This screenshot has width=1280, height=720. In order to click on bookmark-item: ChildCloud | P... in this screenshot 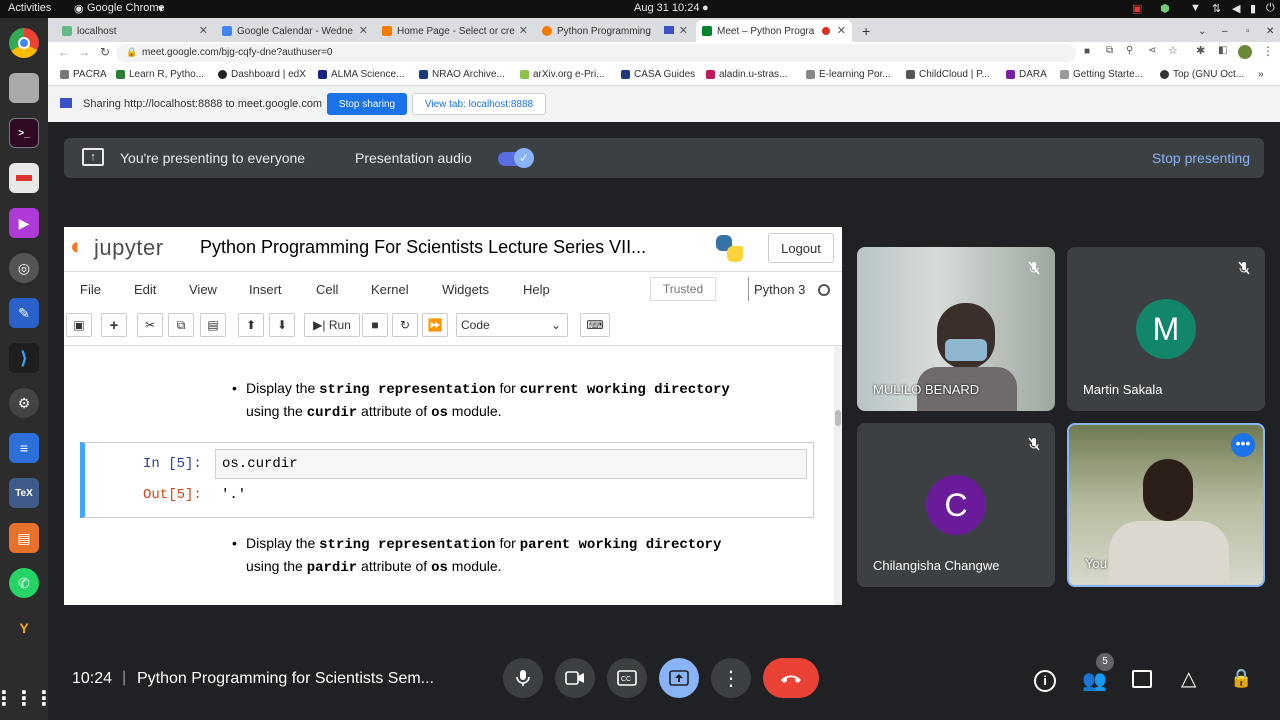, I will do `click(948, 74)`.